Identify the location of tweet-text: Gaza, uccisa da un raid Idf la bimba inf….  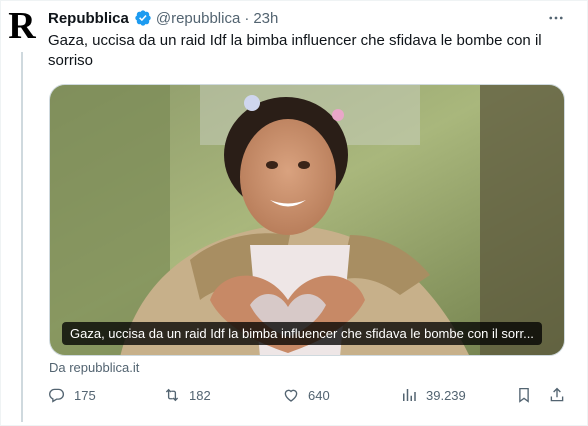
(295, 50).